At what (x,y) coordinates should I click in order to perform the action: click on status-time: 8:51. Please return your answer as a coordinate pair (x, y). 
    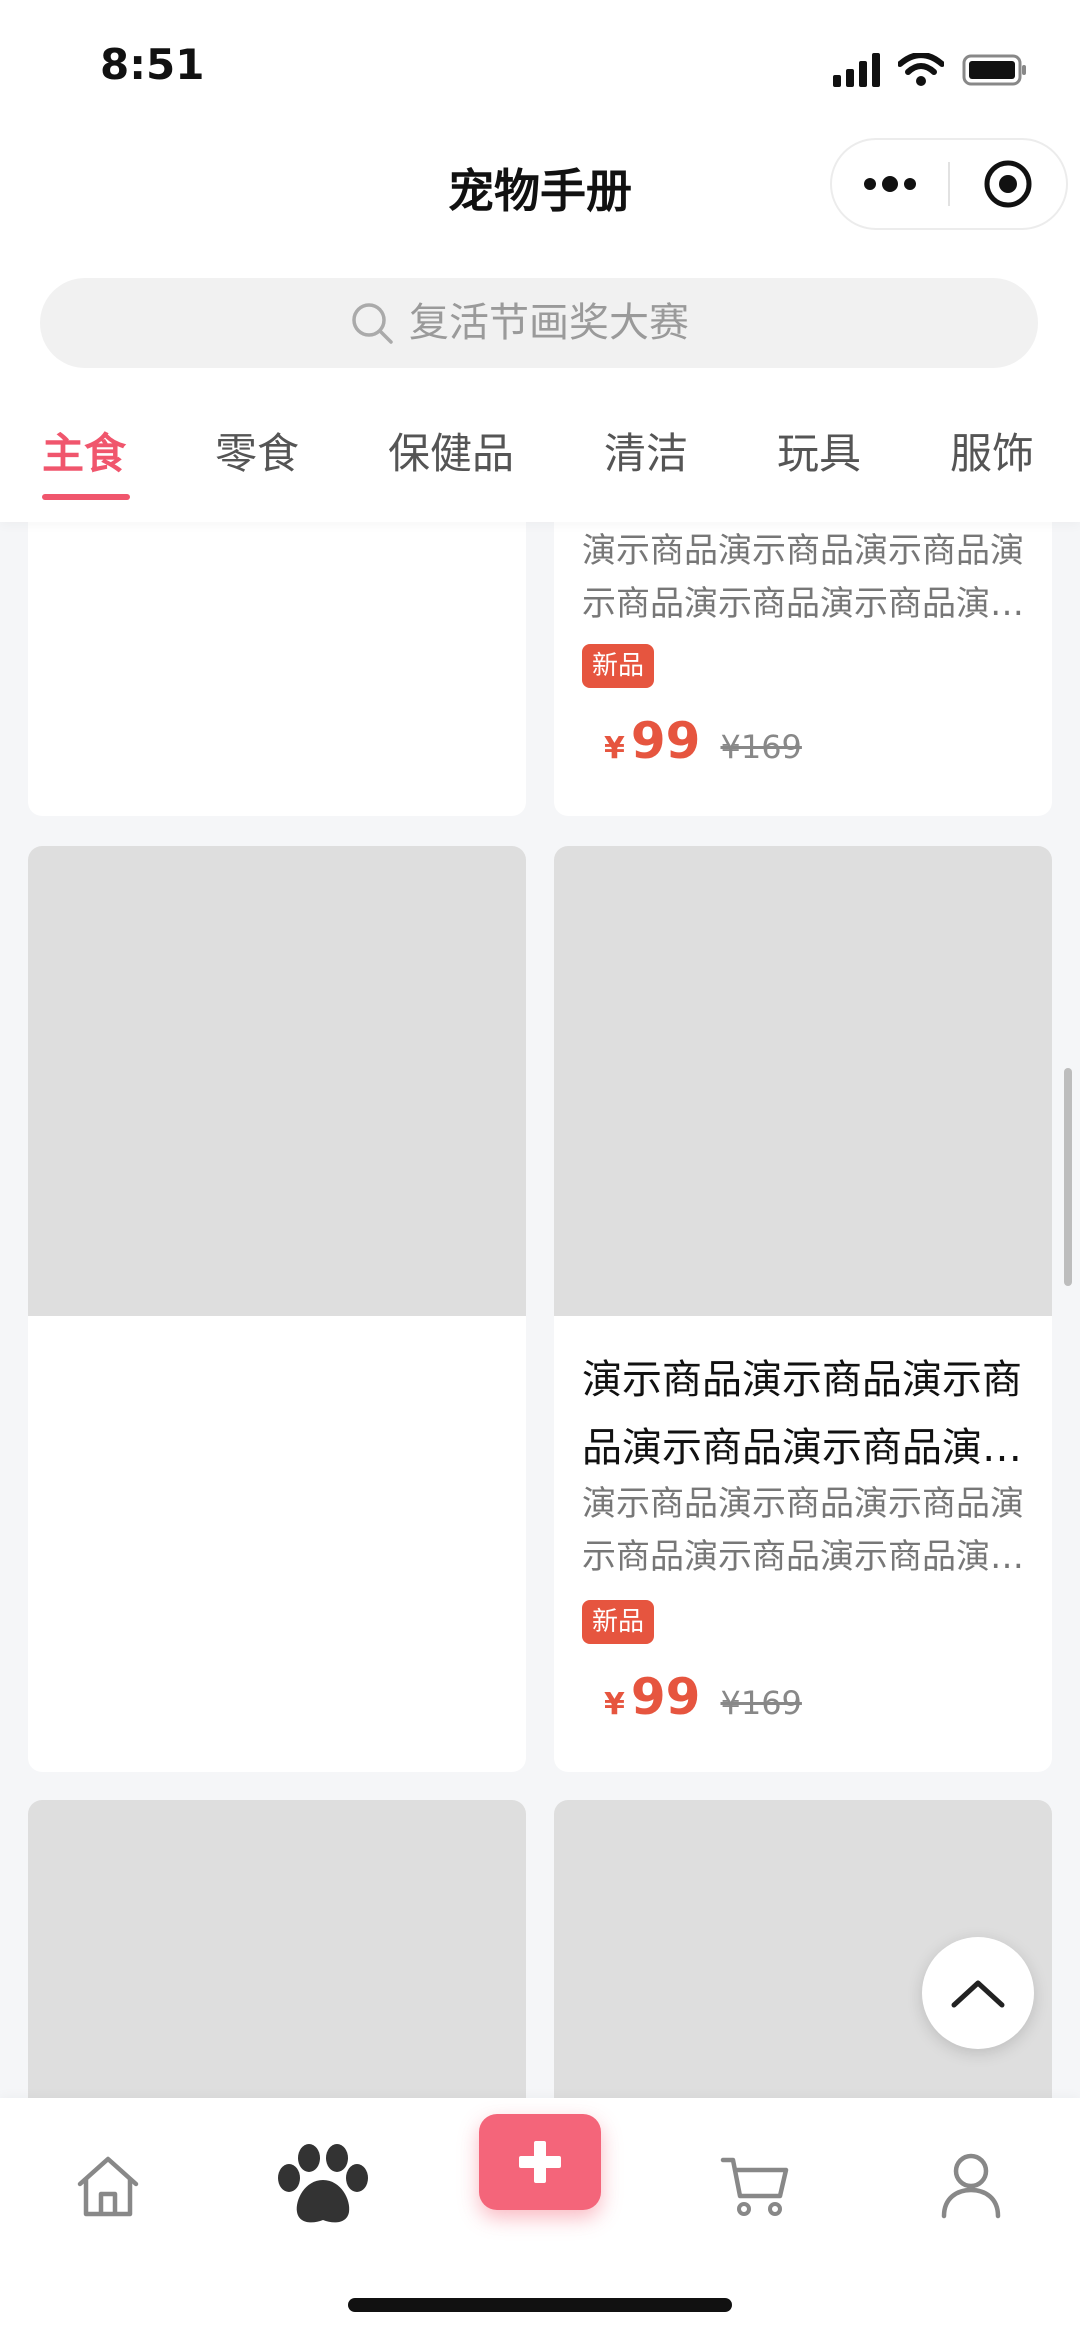
    Looking at the image, I should click on (152, 64).